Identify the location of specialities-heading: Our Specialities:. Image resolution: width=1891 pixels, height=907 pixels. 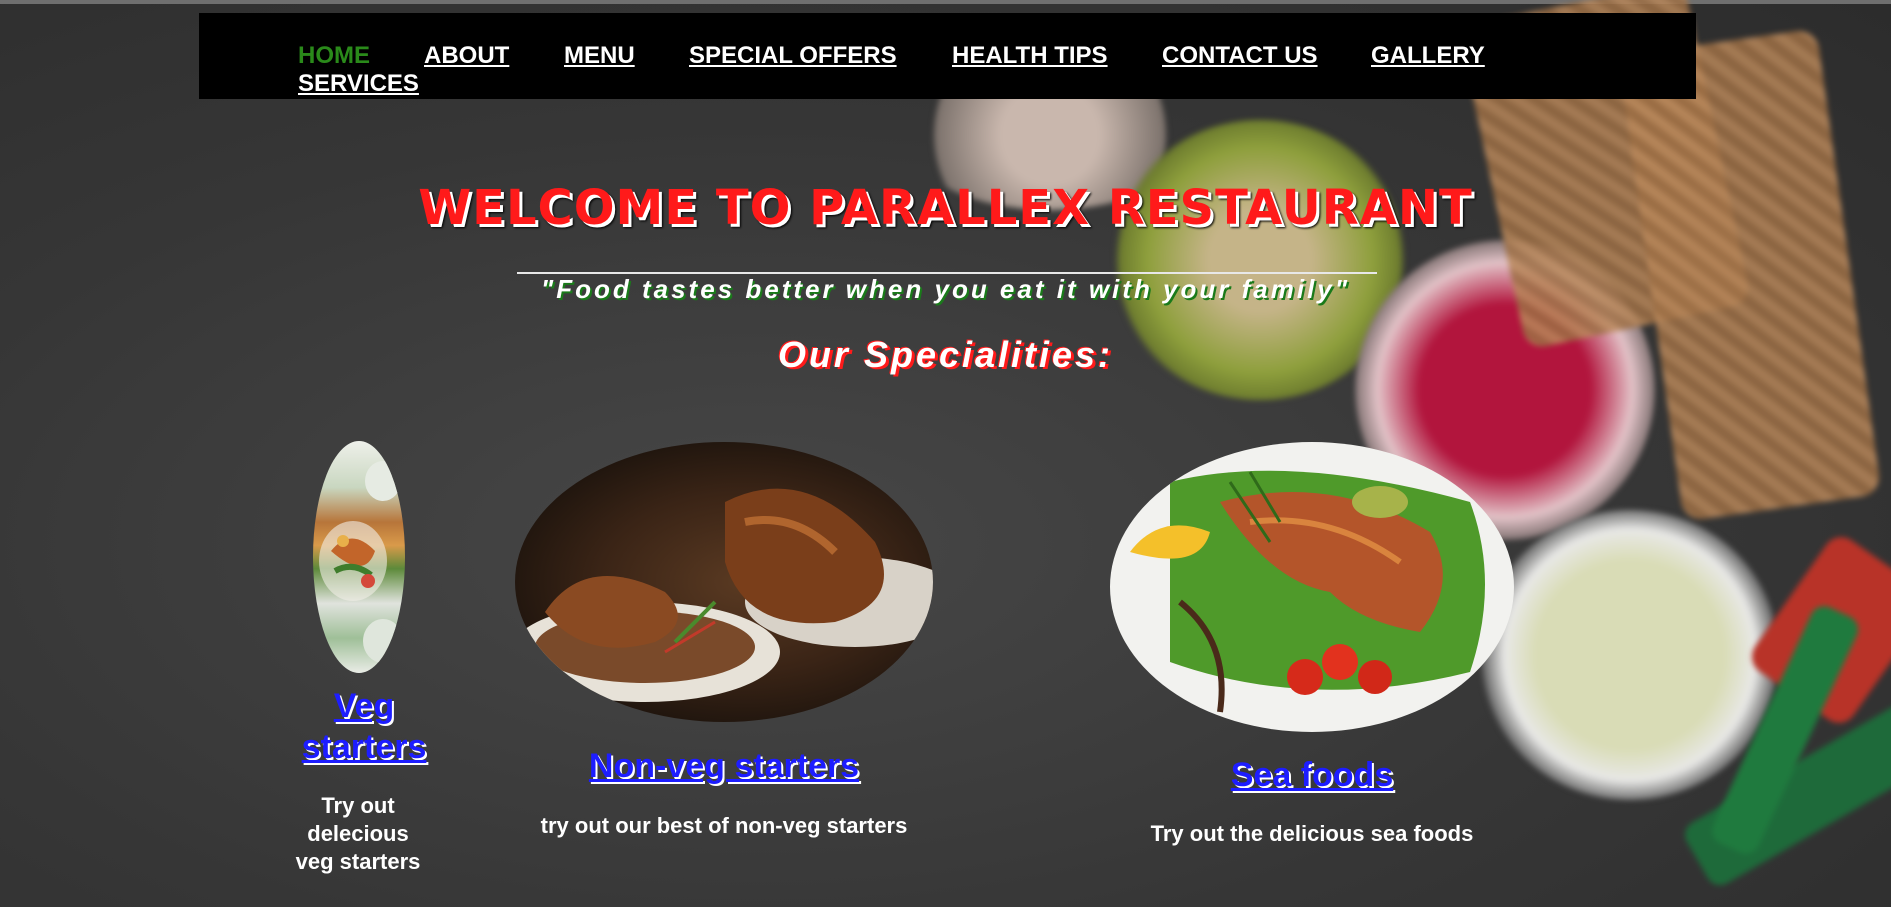
(945, 354).